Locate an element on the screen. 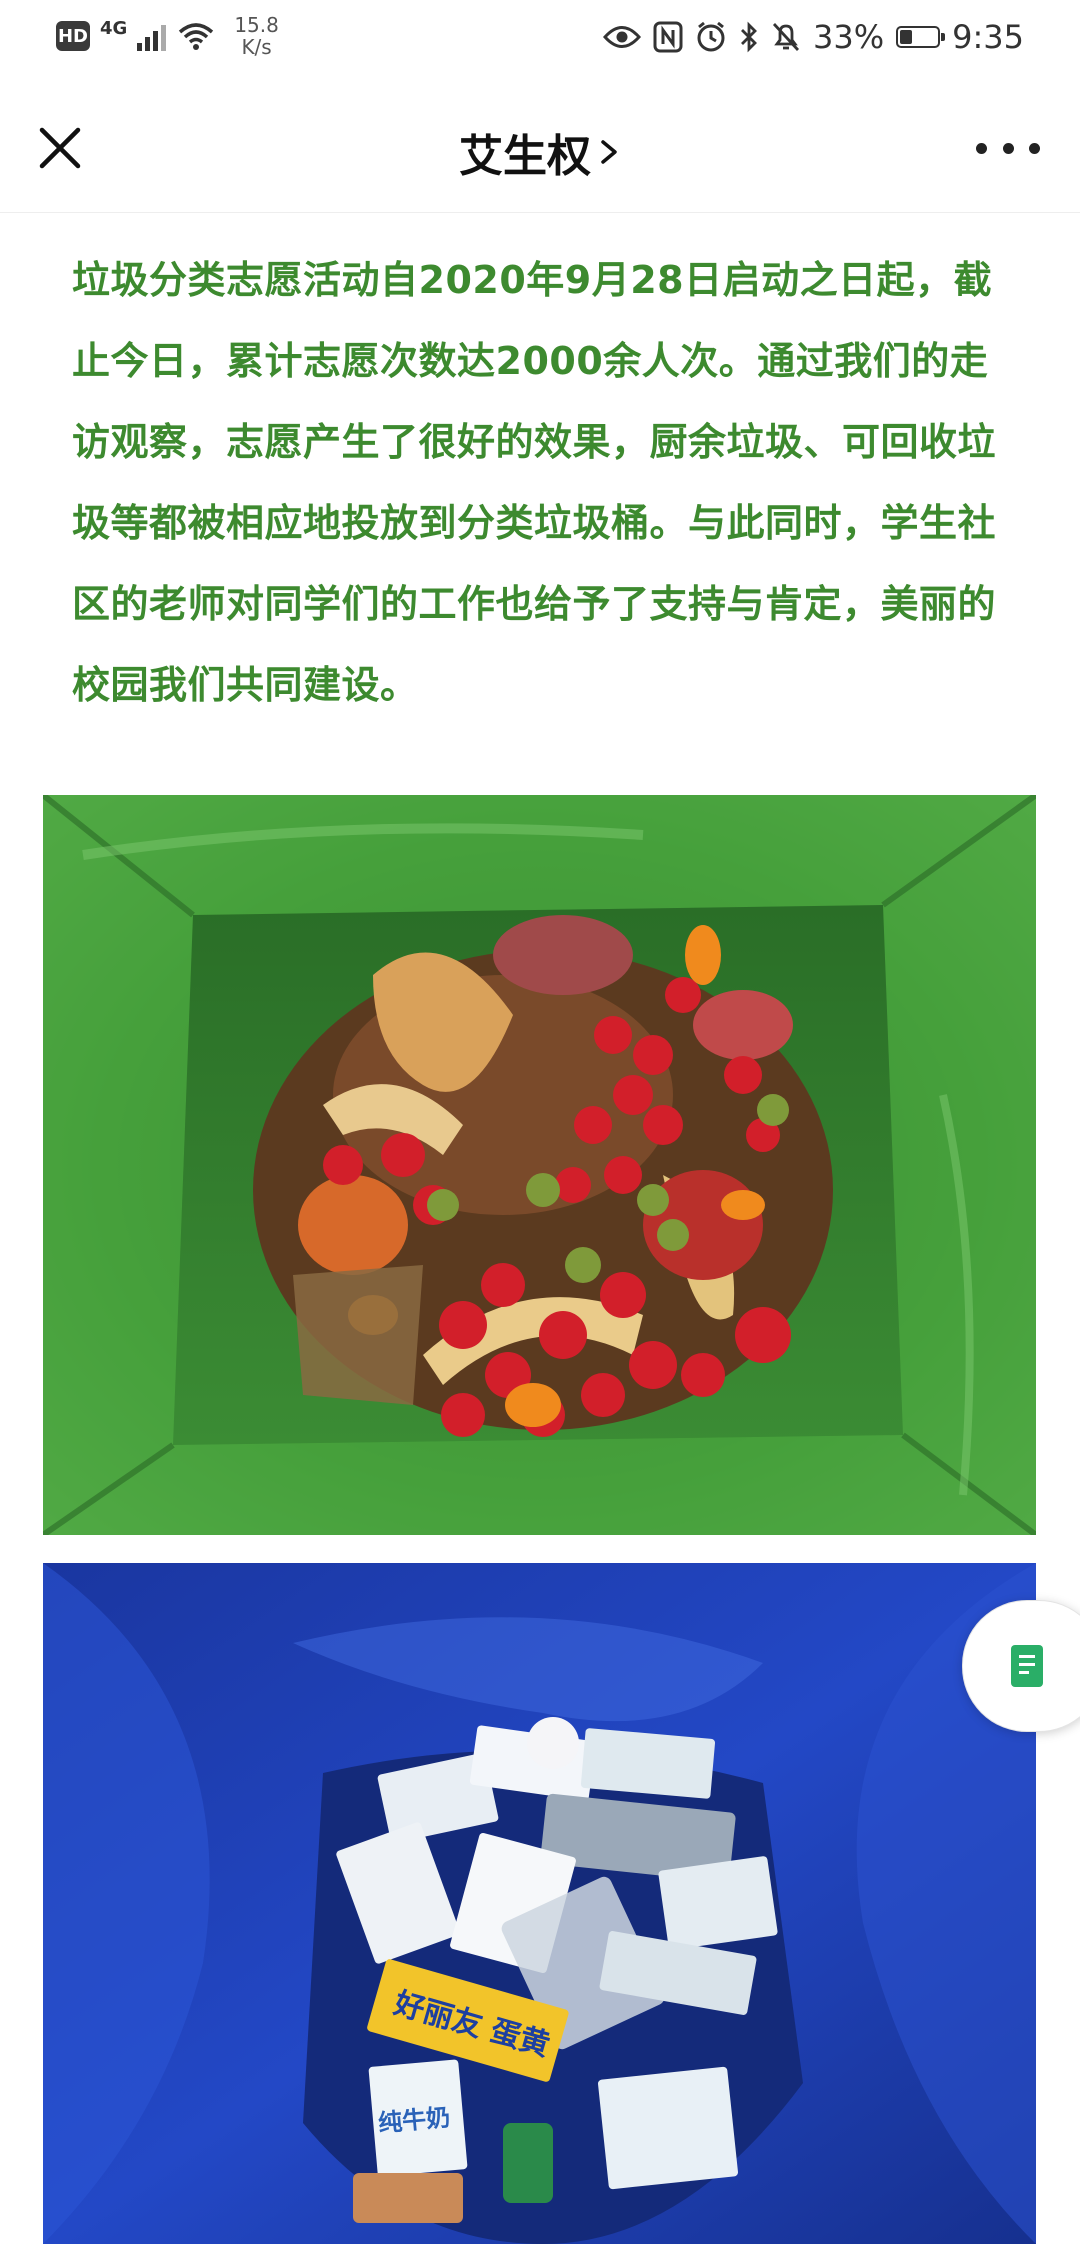 The image size is (1080, 2244). speed-value: 15.8 is located at coordinates (256, 25).